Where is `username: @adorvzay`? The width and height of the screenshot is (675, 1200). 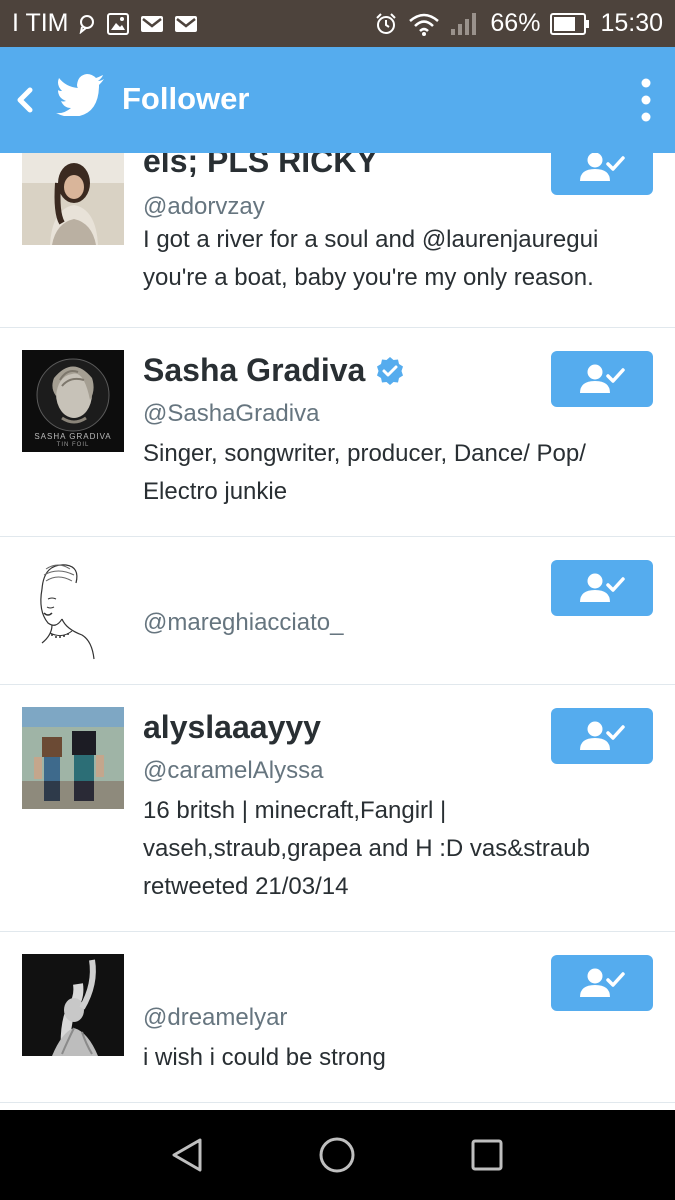
username: @adorvzay is located at coordinates (204, 206).